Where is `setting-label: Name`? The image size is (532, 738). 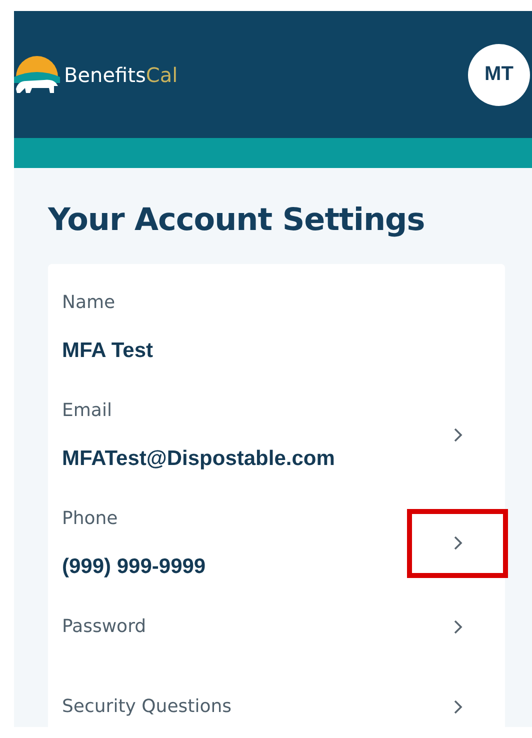
setting-label: Name is located at coordinates (89, 303).